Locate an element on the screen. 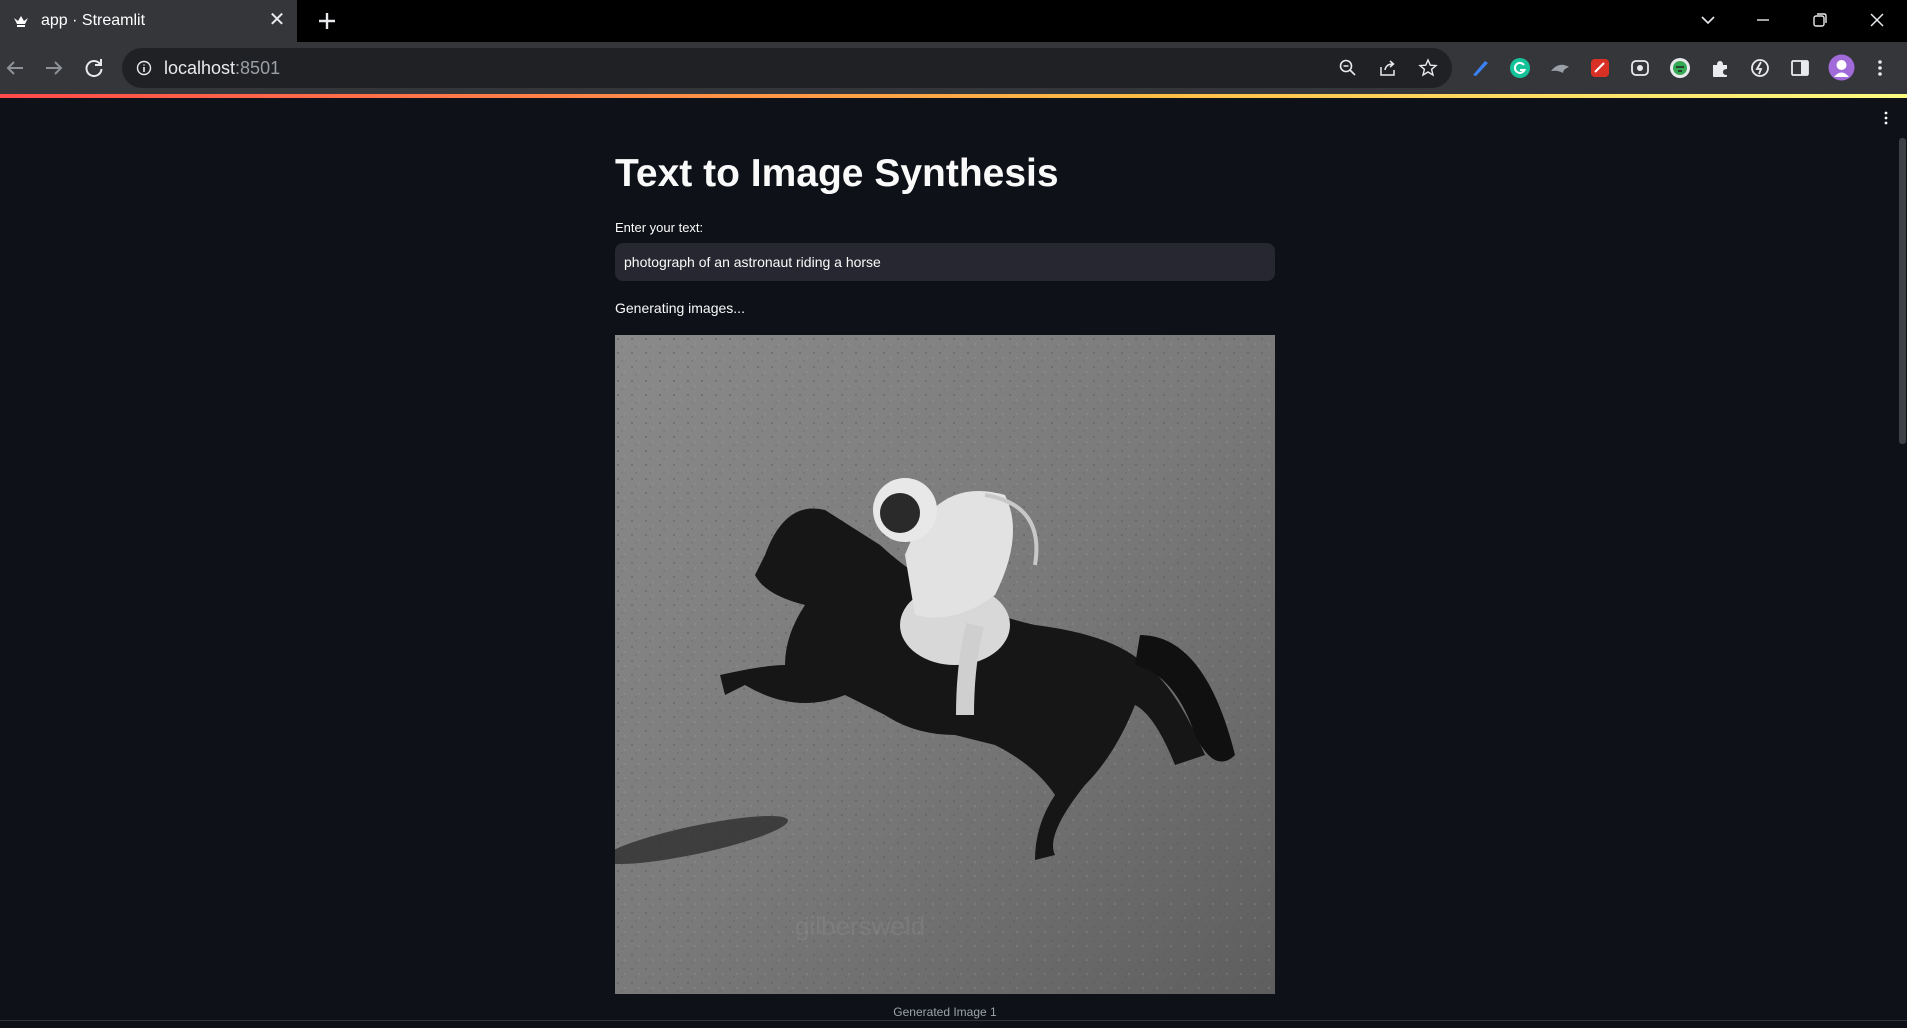 This screenshot has height=1028, width=1907. red-extension-icon is located at coordinates (1600, 68).